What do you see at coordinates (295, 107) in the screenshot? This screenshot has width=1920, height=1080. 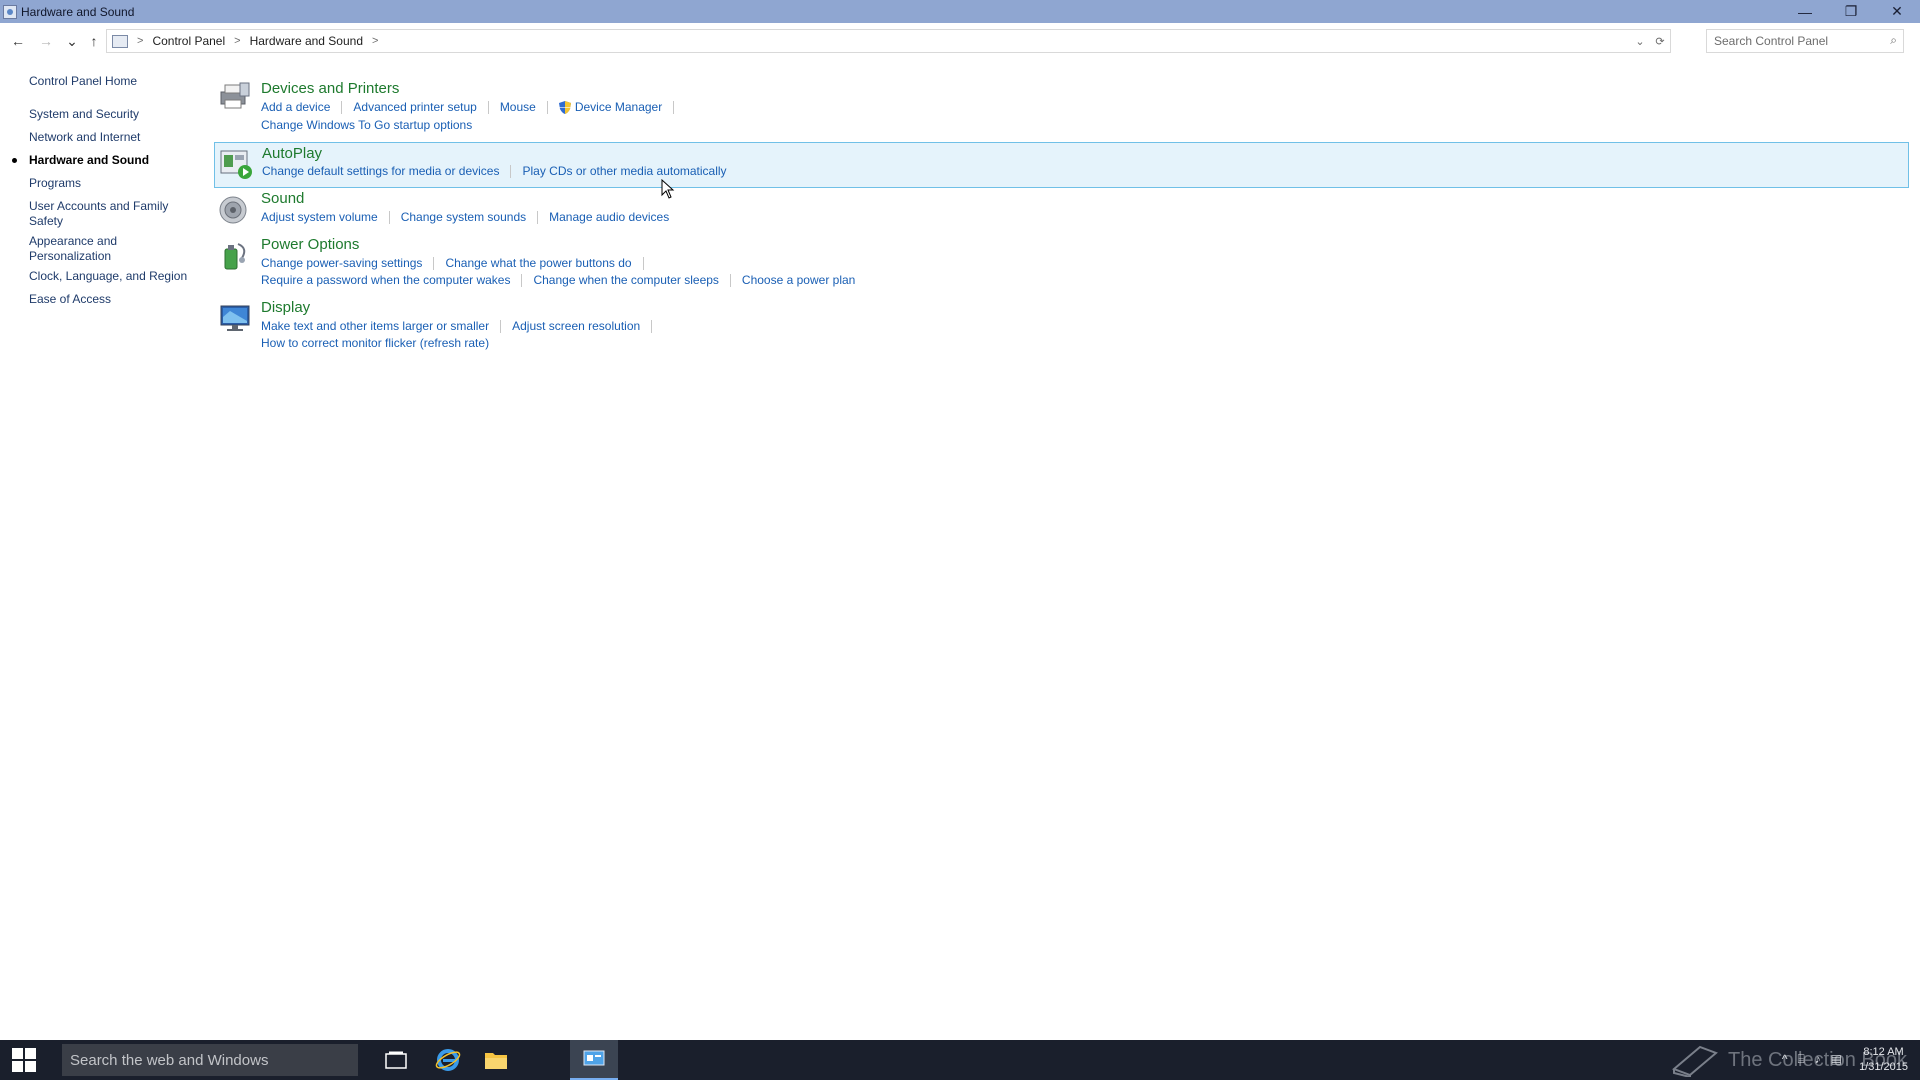 I see `add-a-device-link: Add a device` at bounding box center [295, 107].